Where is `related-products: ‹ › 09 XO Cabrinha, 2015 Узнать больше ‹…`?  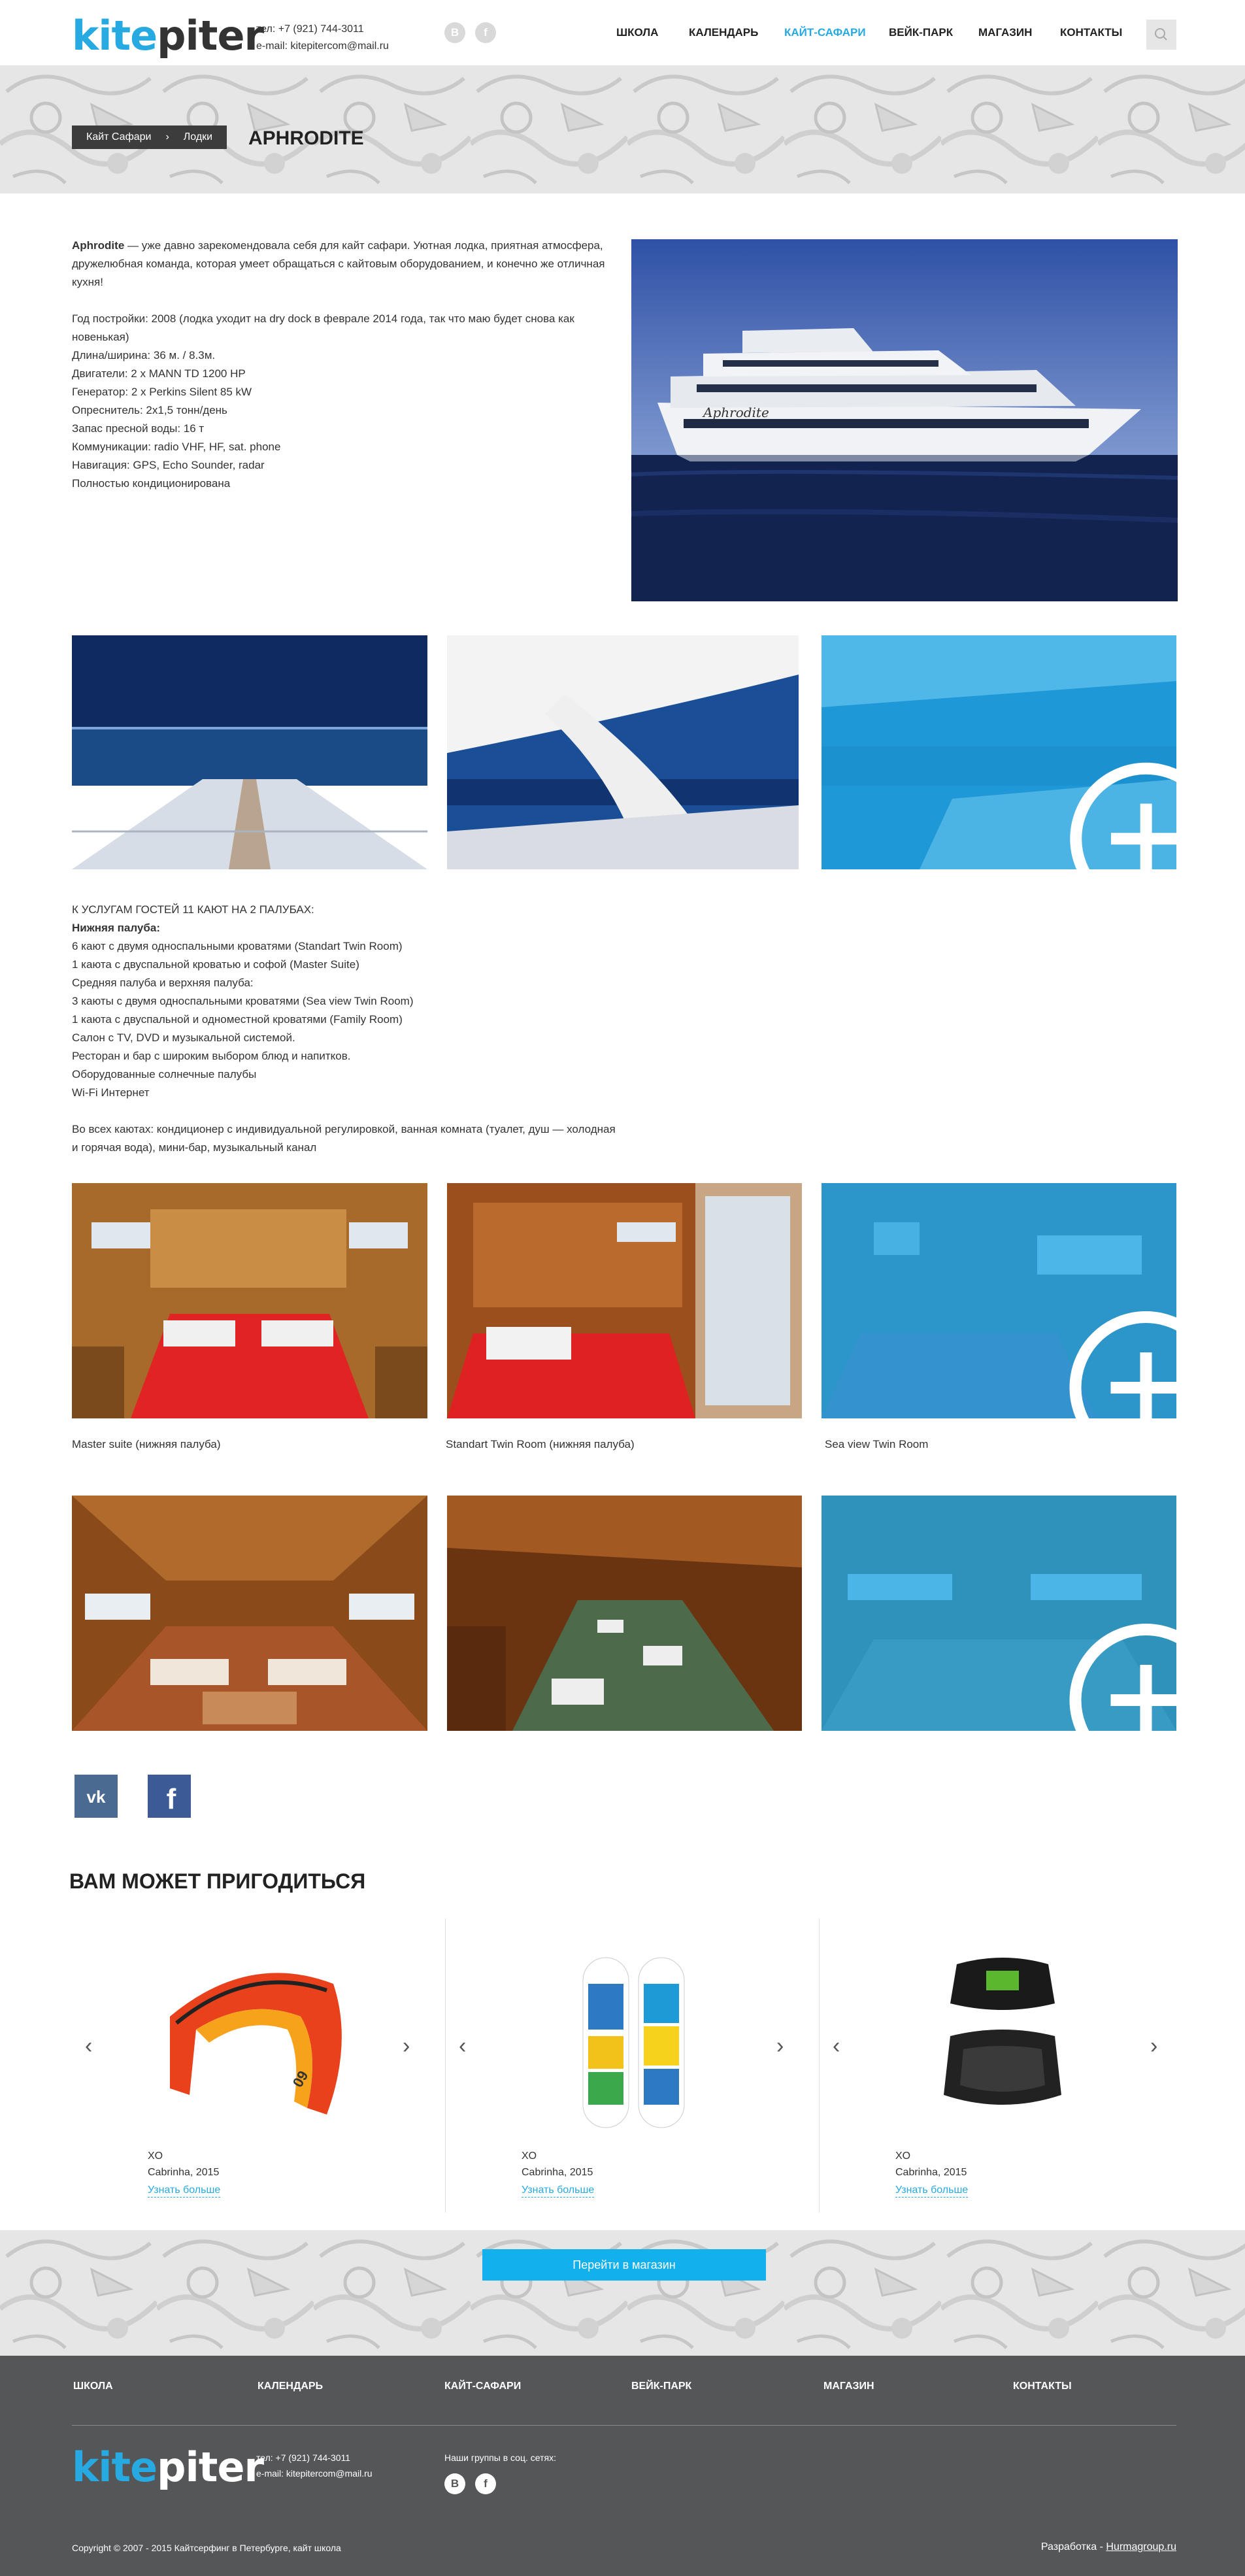
related-products: ‹ › 09 XO Cabrinha, 2015 Узнать больше ‹… is located at coordinates (624, 2066).